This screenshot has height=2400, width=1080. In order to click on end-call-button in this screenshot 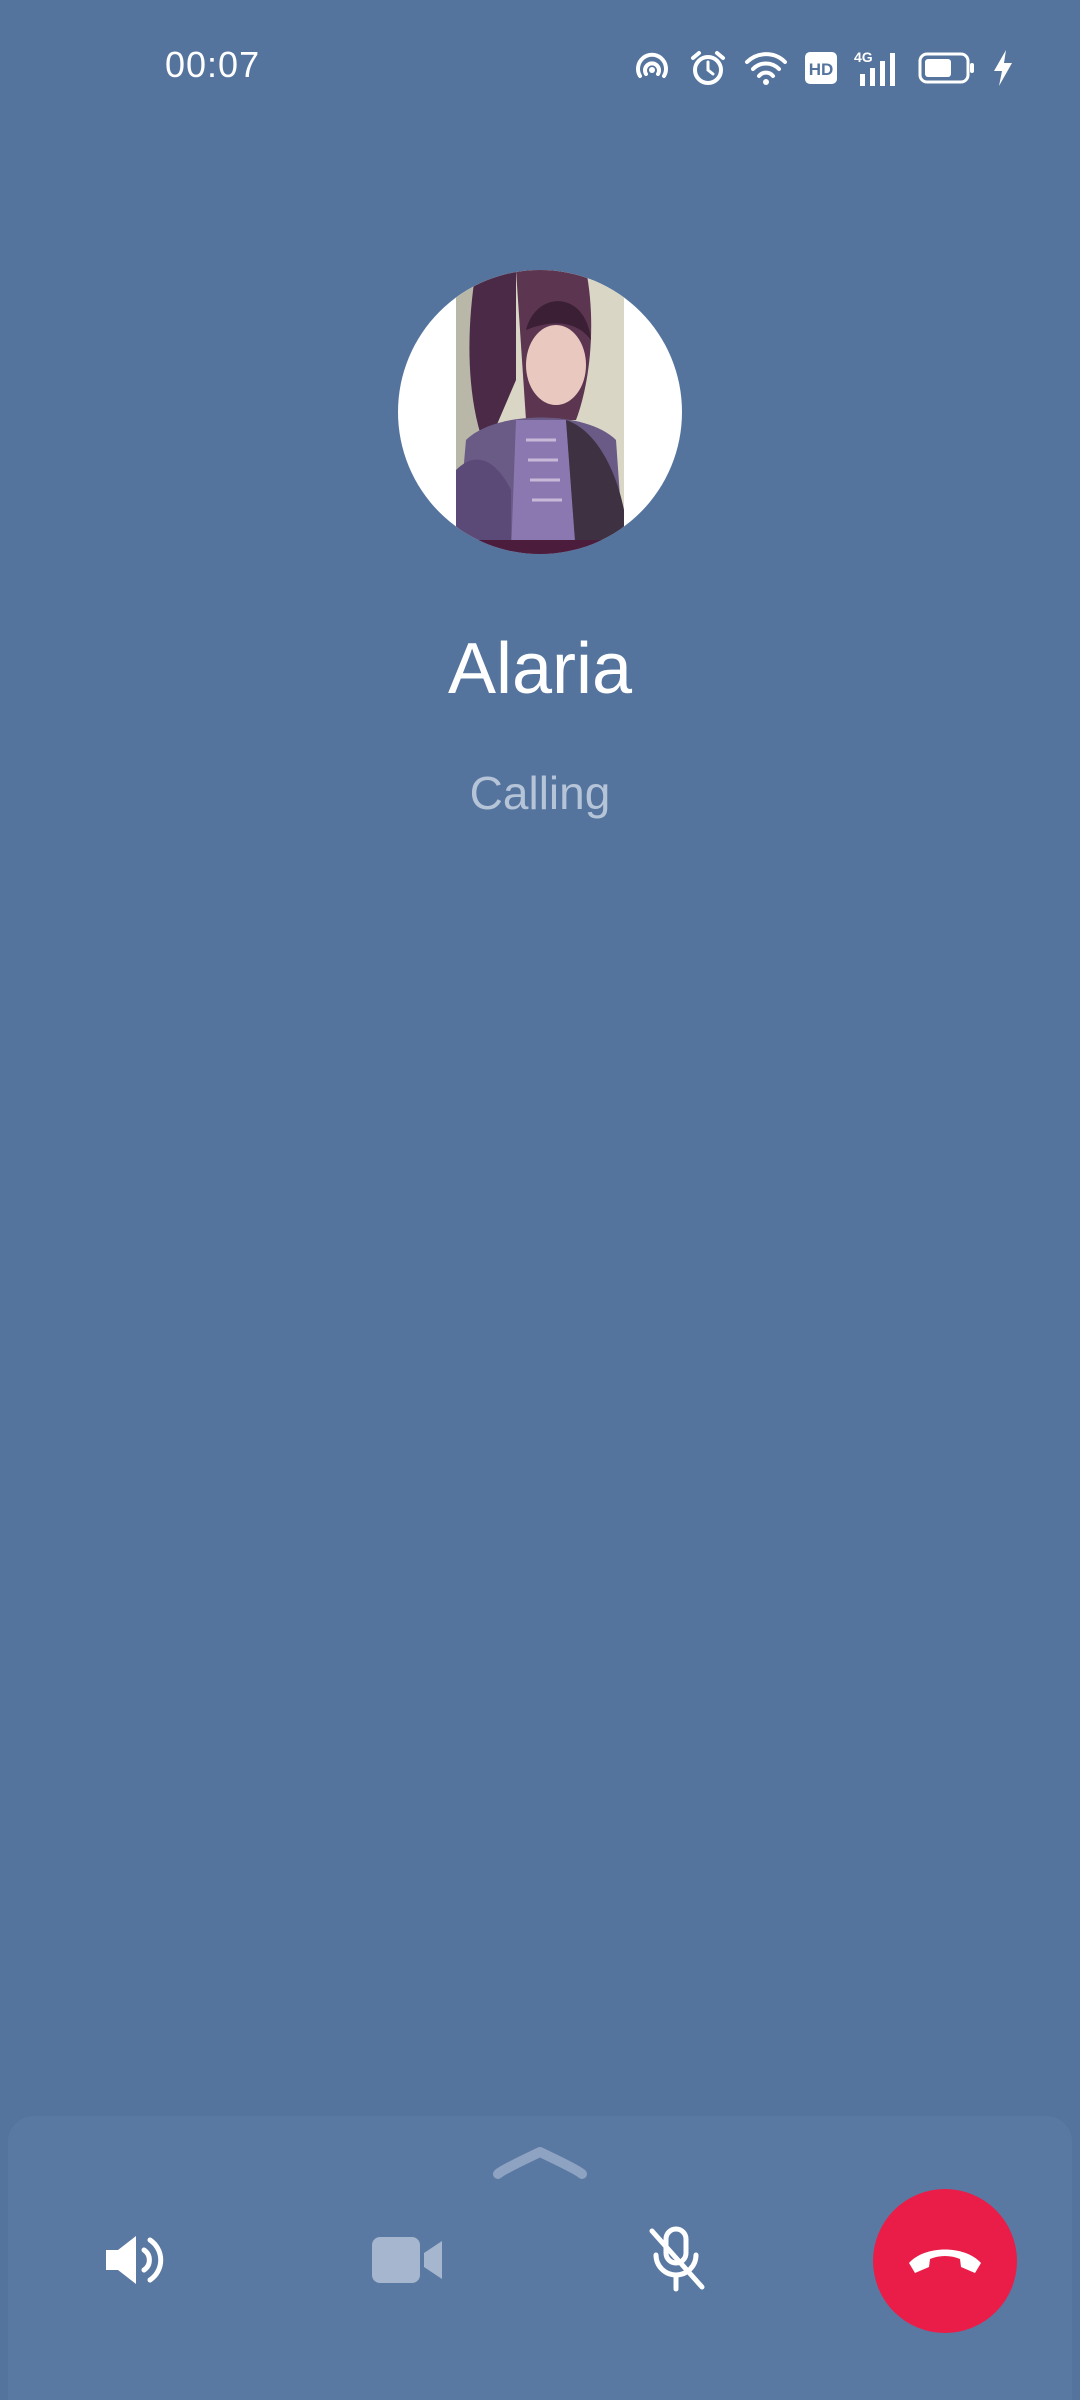, I will do `click(945, 2261)`.